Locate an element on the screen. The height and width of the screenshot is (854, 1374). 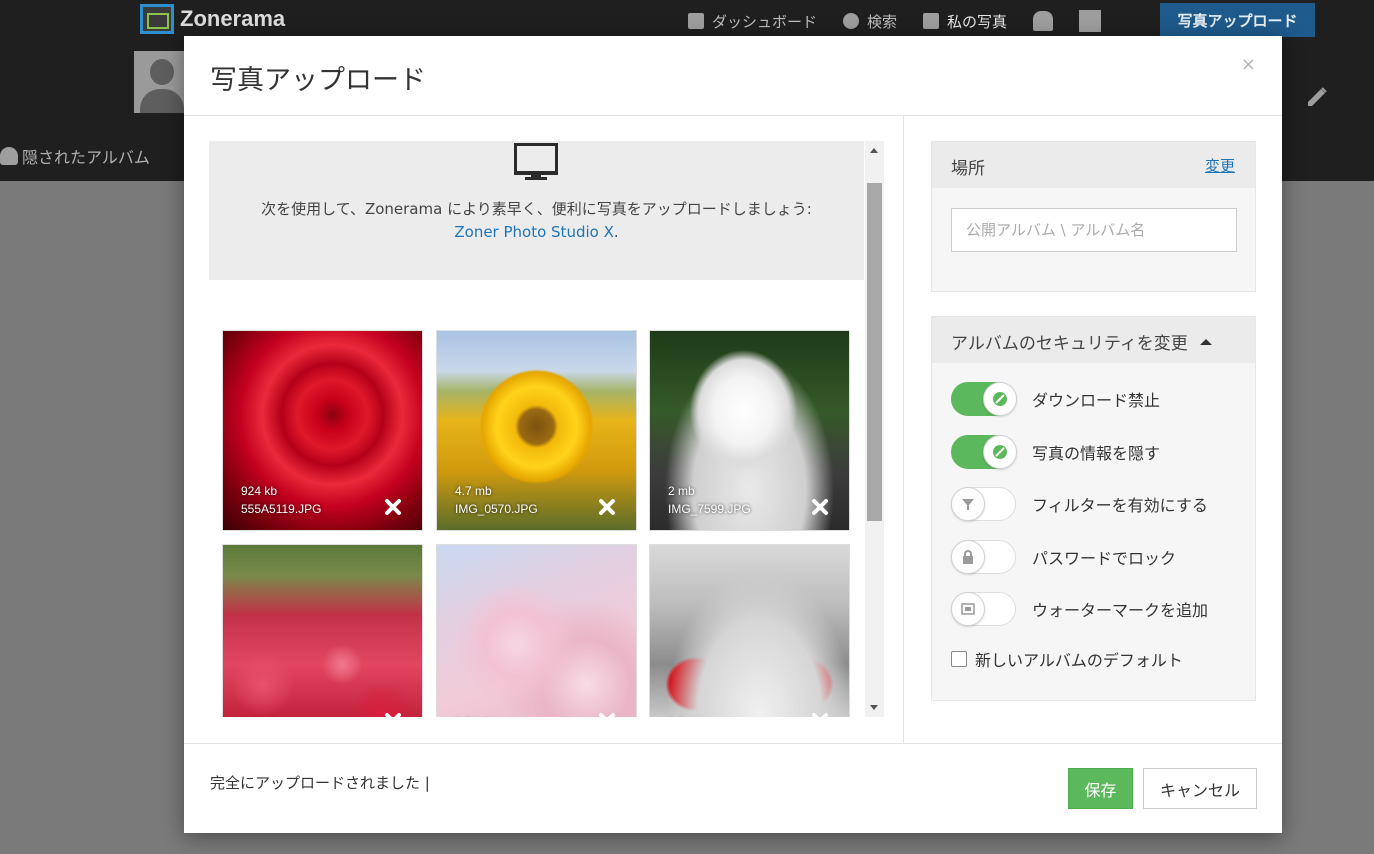
security-toggle-row: パスワードでロック is located at coordinates (1063, 557).